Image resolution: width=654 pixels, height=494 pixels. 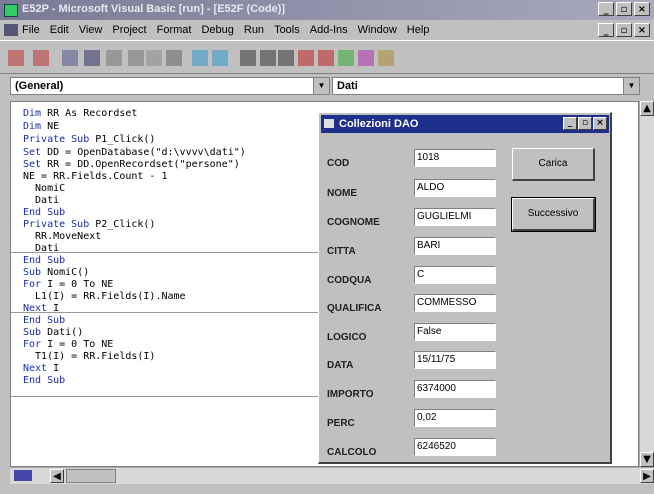 What do you see at coordinates (136, 58) in the screenshot?
I see `copy-icon` at bounding box center [136, 58].